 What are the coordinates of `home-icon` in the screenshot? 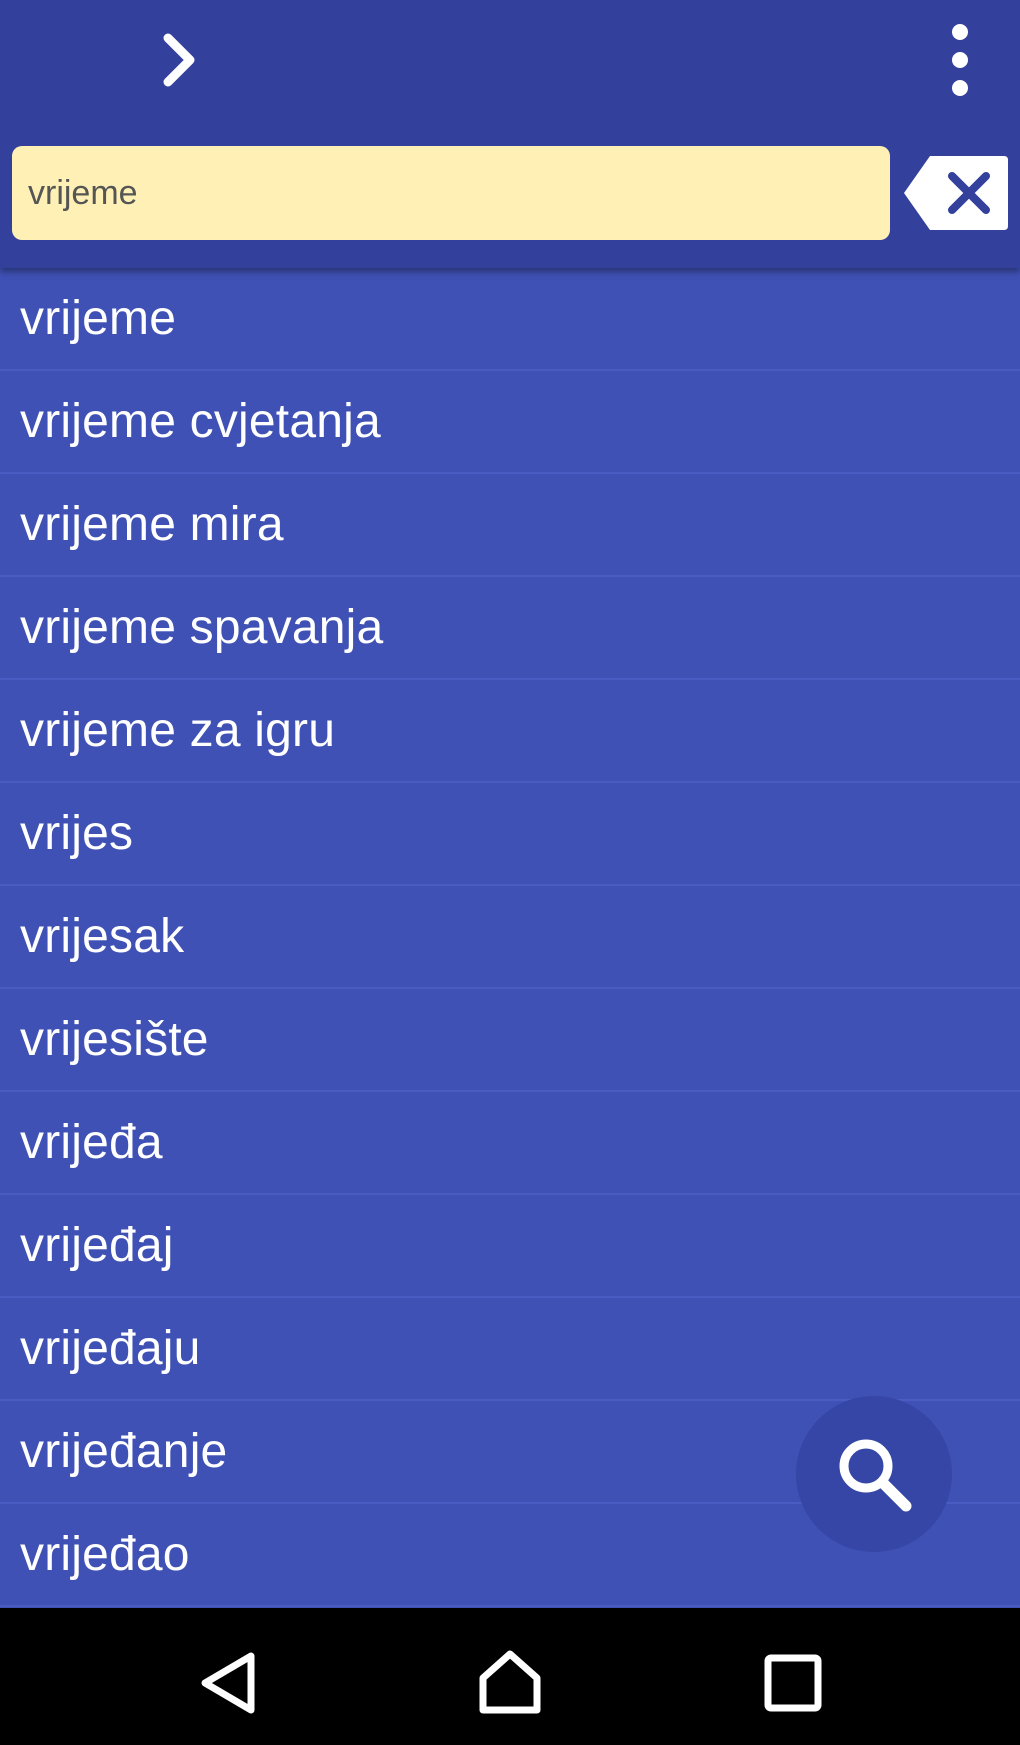 It's located at (510, 1683).